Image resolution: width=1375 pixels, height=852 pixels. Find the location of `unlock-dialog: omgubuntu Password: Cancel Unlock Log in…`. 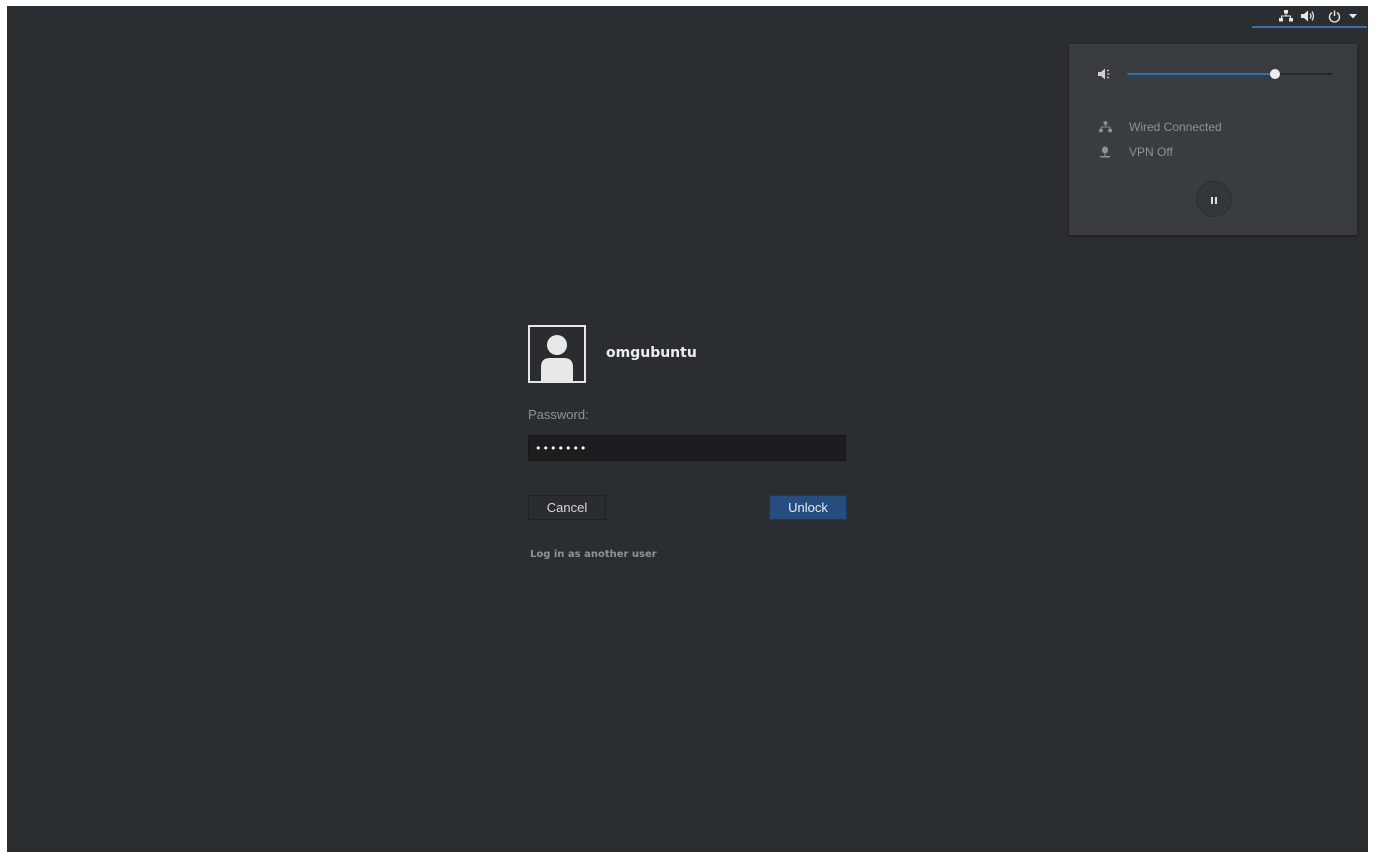

unlock-dialog: omgubuntu Password: Cancel Unlock Log in… is located at coordinates (692, 449).